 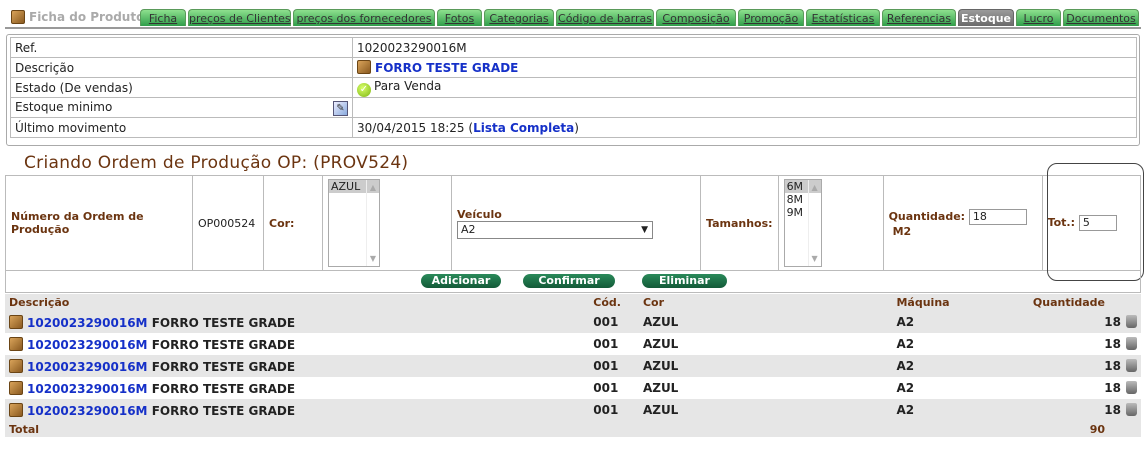 What do you see at coordinates (739, 223) in the screenshot?
I see `tamanhos-label: Tamanhos:` at bounding box center [739, 223].